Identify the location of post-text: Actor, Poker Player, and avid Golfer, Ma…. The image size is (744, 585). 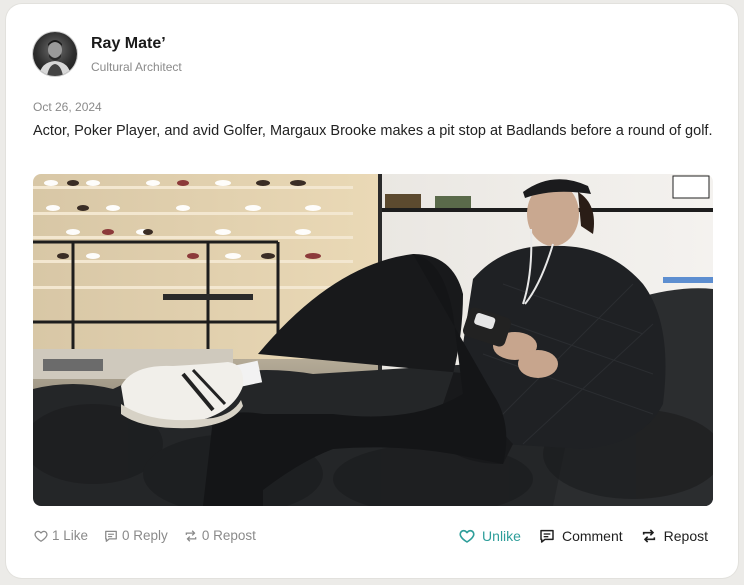
(373, 131).